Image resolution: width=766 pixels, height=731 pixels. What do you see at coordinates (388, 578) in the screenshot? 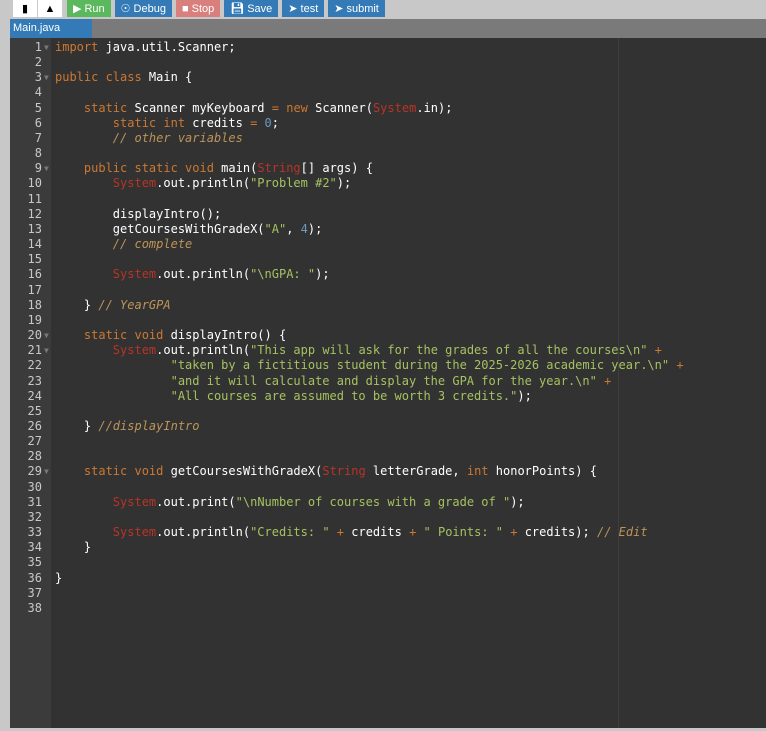
I see `code-line: 36}` at bounding box center [388, 578].